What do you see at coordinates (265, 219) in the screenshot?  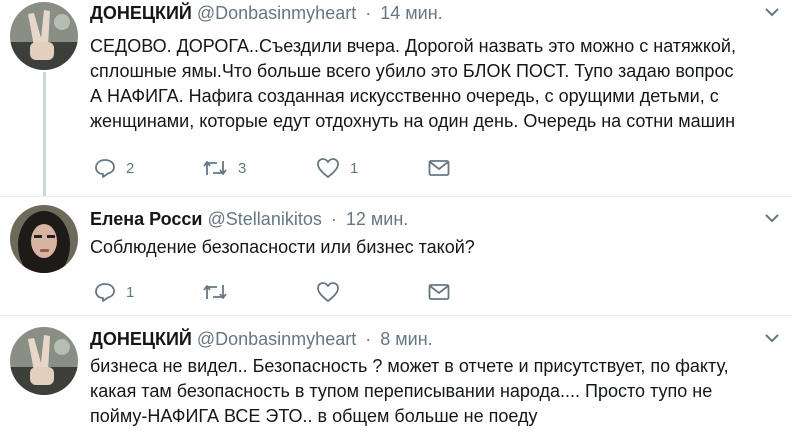 I see `username: @Stellanikitos` at bounding box center [265, 219].